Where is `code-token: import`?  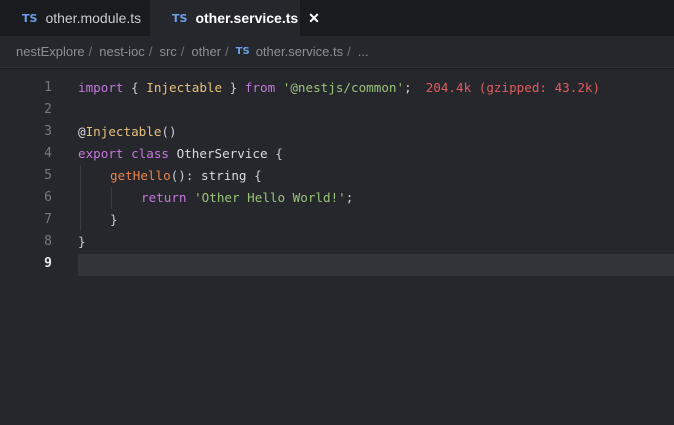
code-token: import is located at coordinates (101, 87).